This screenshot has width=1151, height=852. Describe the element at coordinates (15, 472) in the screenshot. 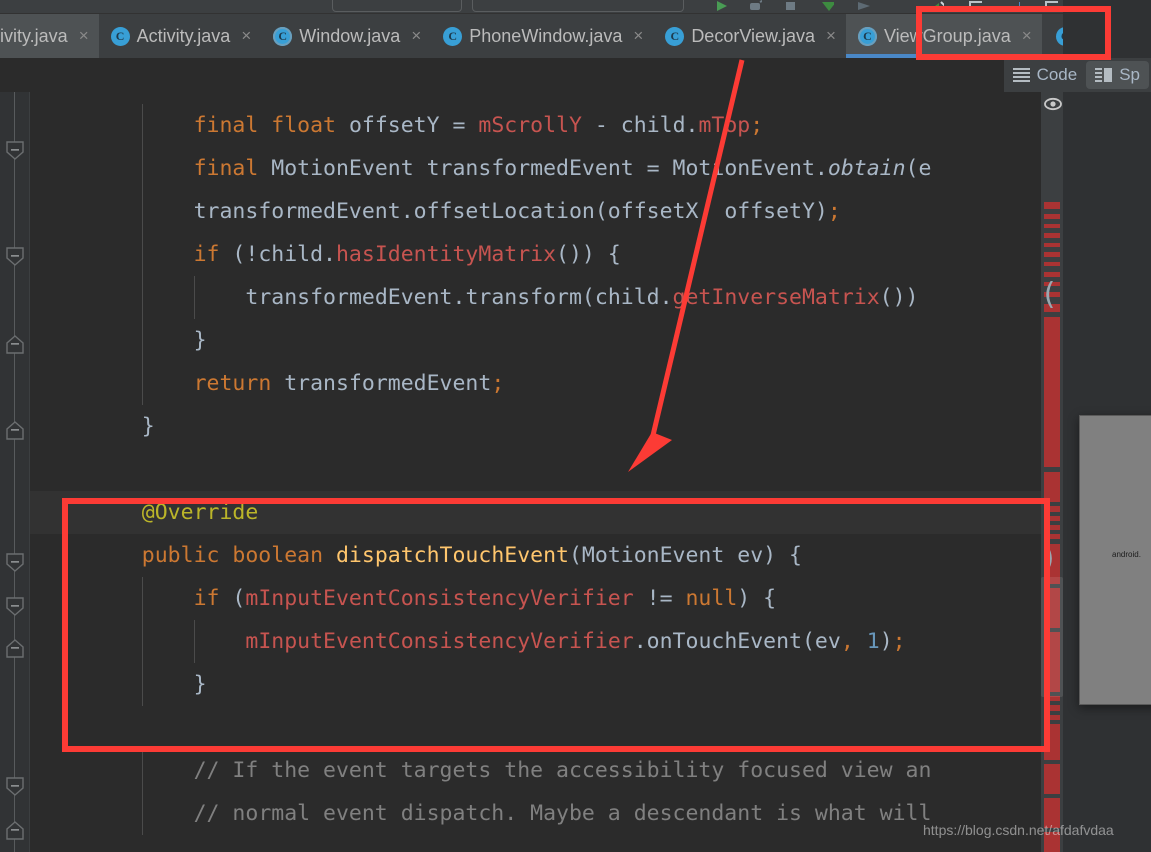

I see `editor-gutter` at that location.